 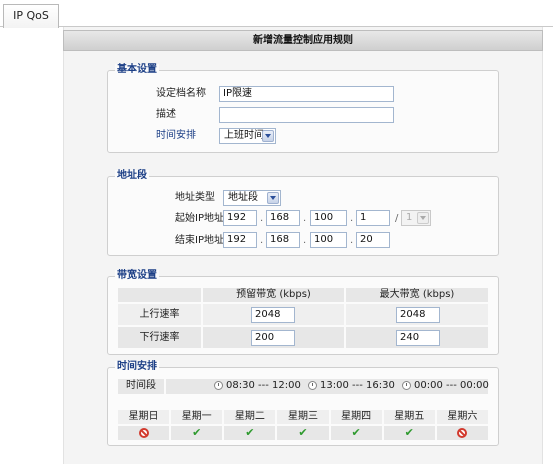 What do you see at coordinates (137, 367) in the screenshot?
I see `schedule-legend: 时间安排` at bounding box center [137, 367].